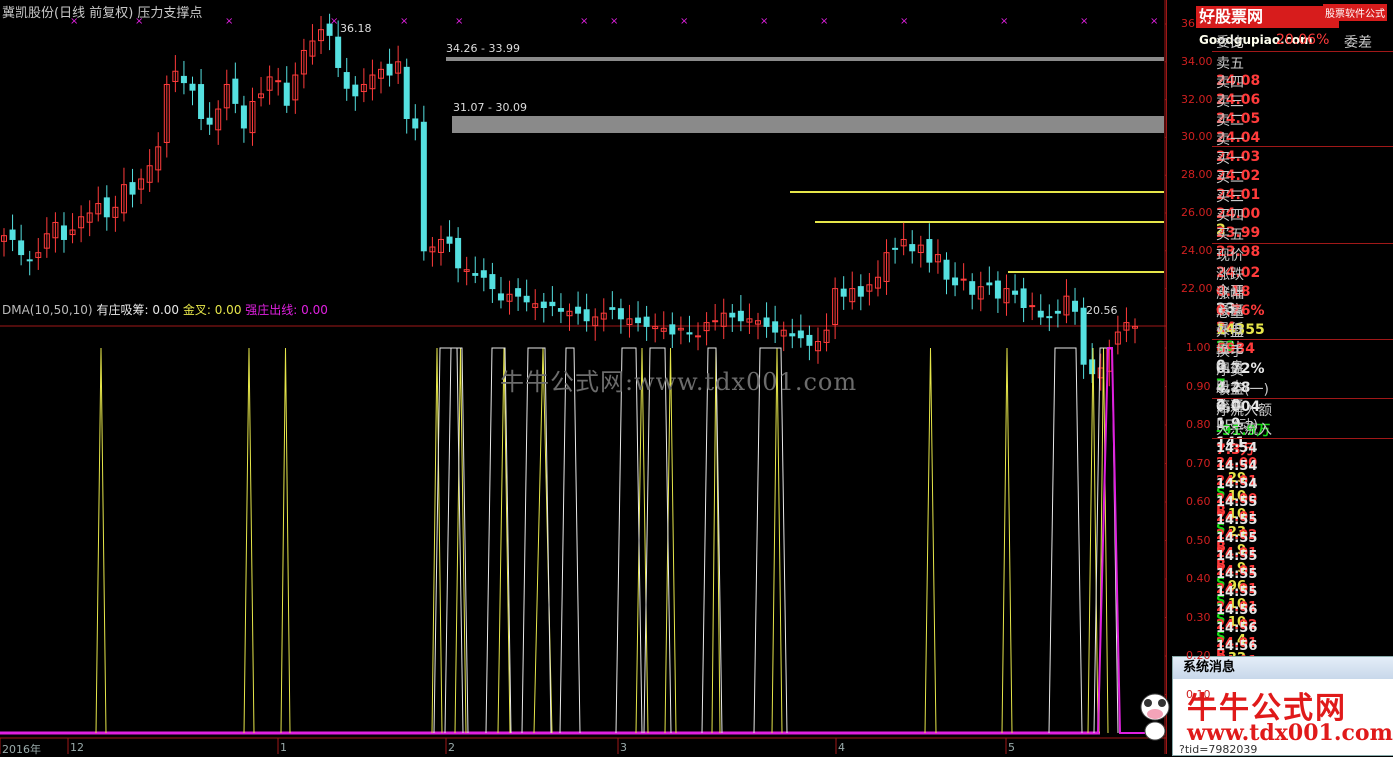 This screenshot has width=1393, height=757. I want to click on chart-title: 冀凯股份(日线 前复权) 压力支撑点, so click(102, 13).